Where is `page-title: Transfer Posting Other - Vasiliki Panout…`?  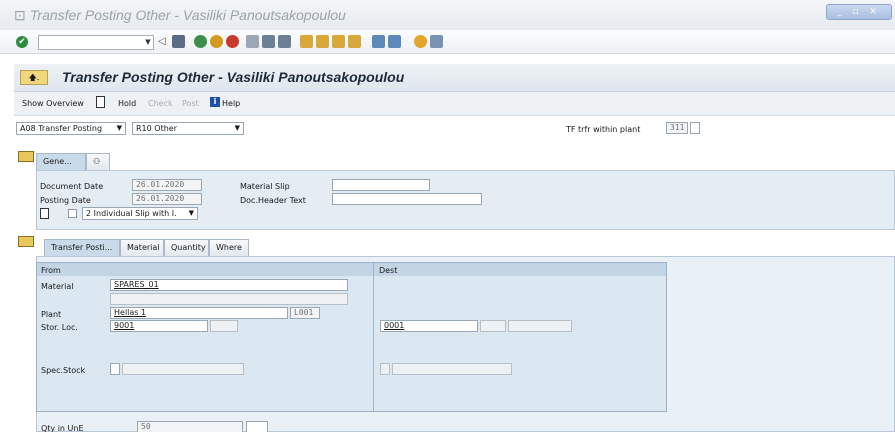
page-title: Transfer Posting Other - Vasiliki Panout… is located at coordinates (233, 77).